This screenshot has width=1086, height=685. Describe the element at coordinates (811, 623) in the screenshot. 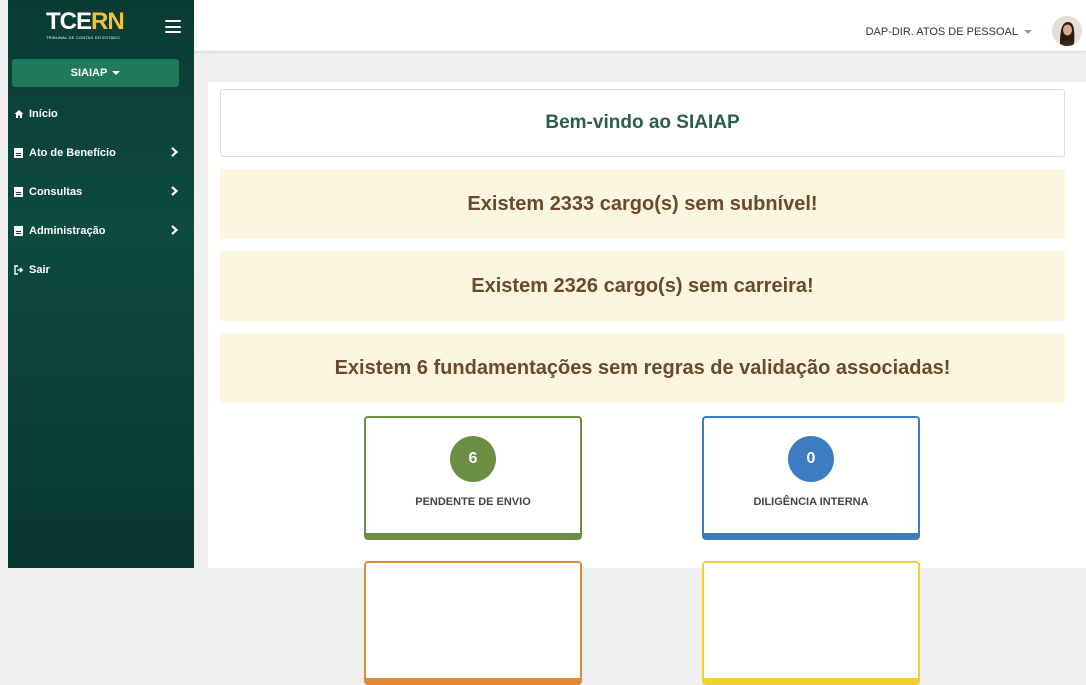

I see `status-card-yellow` at that location.